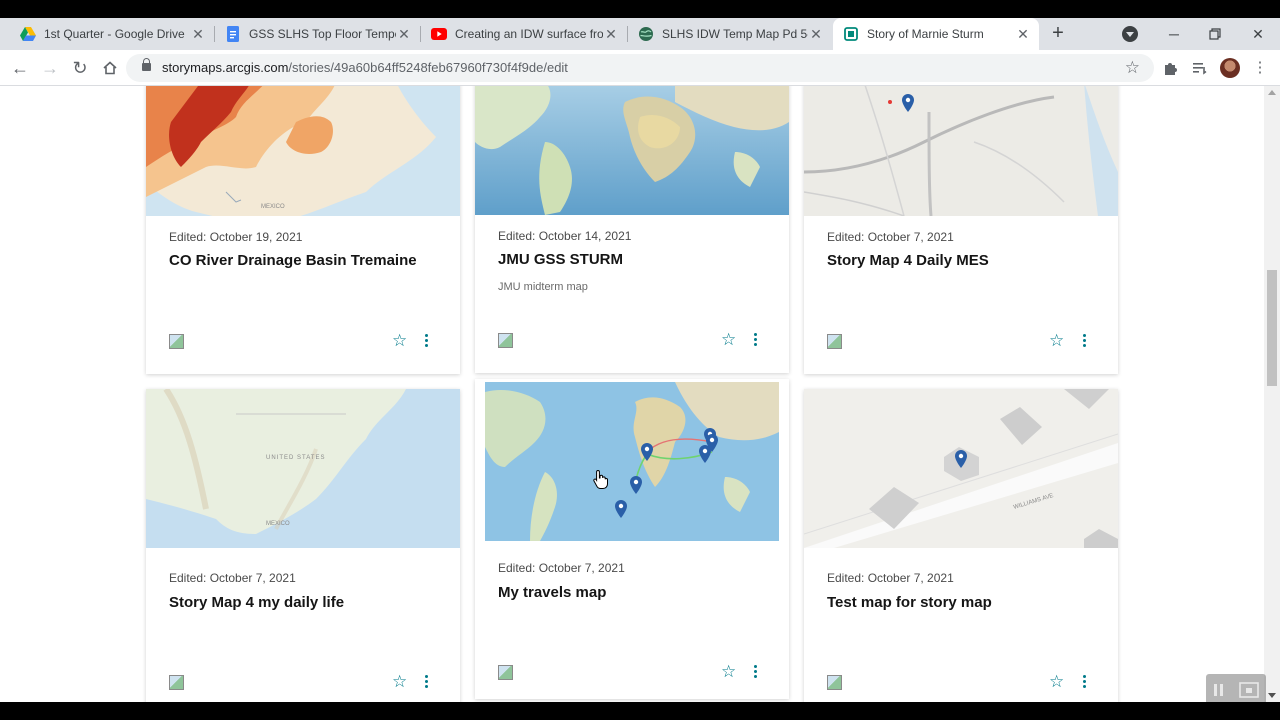  Describe the element at coordinates (1170, 68) in the screenshot. I see `extensions-puzzle-icon` at that location.